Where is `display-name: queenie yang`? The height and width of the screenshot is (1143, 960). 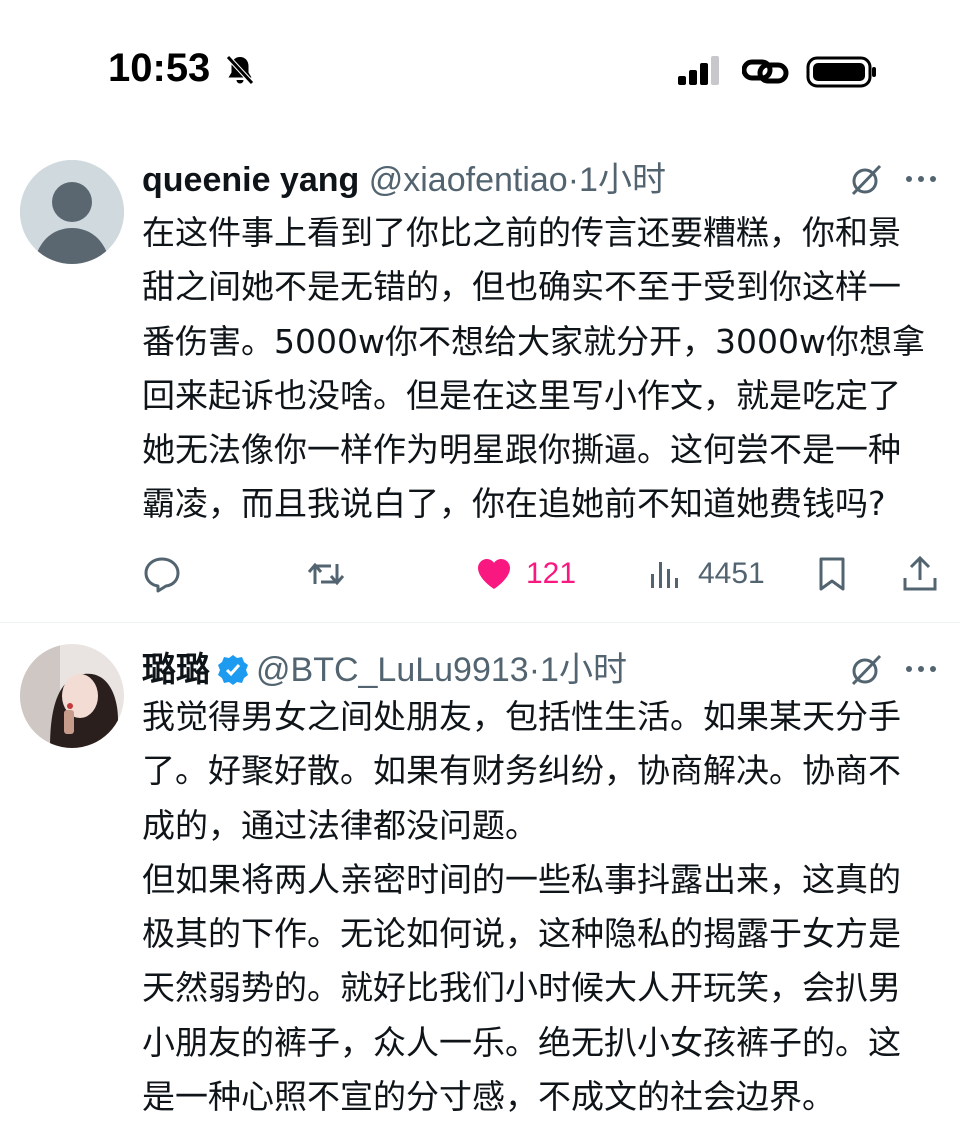 display-name: queenie yang is located at coordinates (250, 180).